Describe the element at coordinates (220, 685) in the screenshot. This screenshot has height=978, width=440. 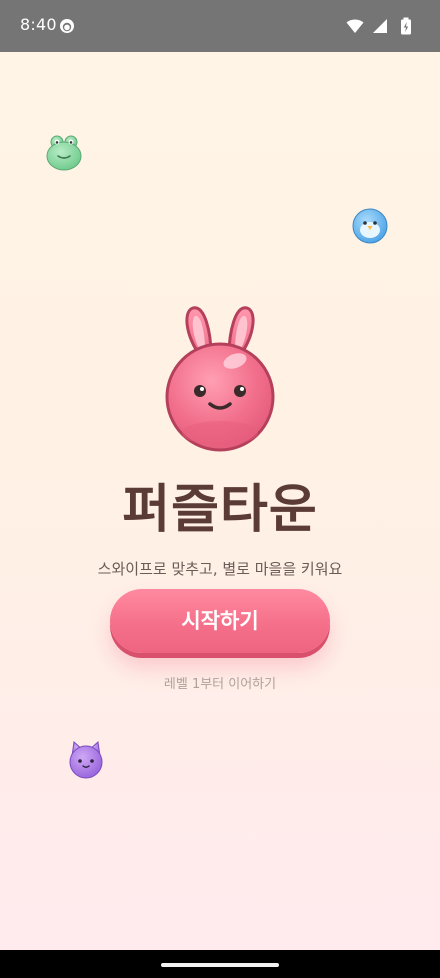
I see `continue-level-link: 레벨 1부터 이어하기` at that location.